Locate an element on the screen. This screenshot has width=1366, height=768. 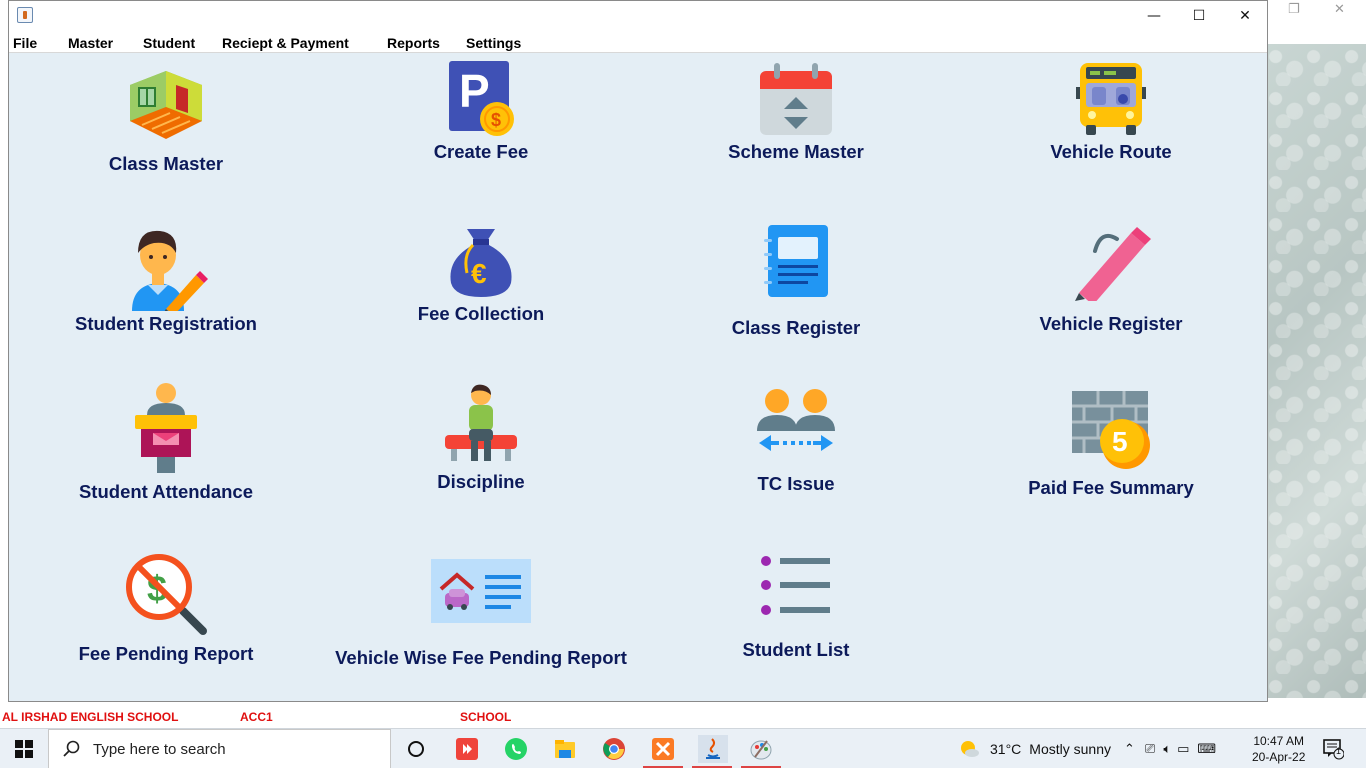
tile-label: Fee Pending Report is located at coordinates (166, 653).